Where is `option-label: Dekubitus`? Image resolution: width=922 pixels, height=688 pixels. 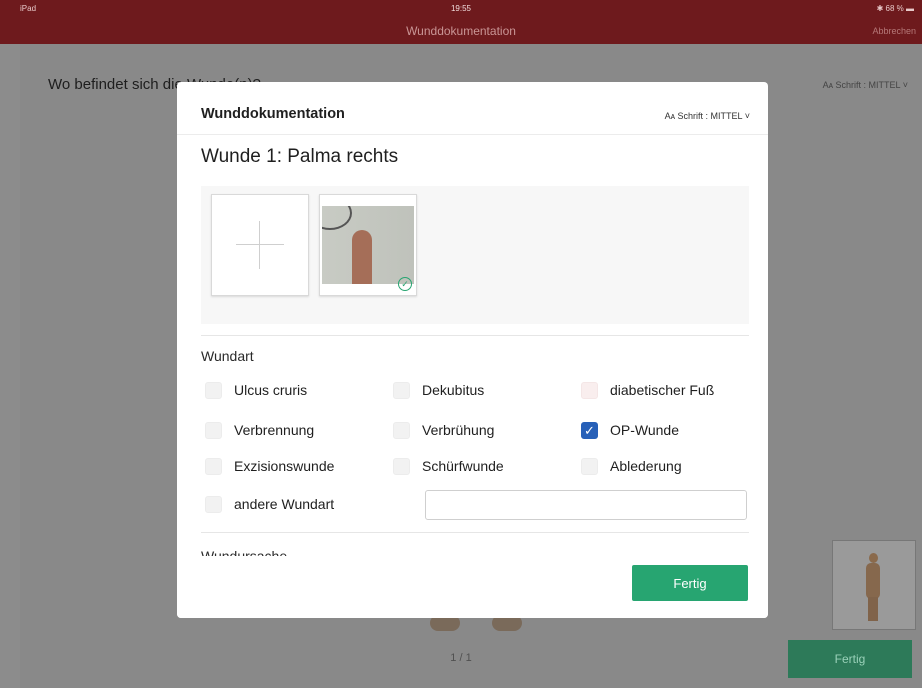
option-label: Dekubitus is located at coordinates (453, 390).